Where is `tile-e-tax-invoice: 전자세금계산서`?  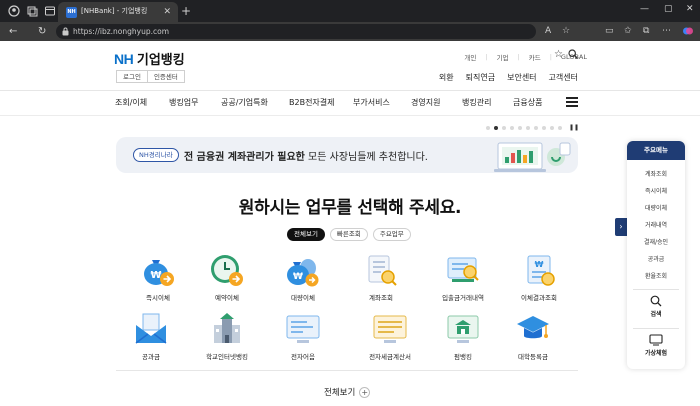
tile-e-tax-invoice: 전자세금계산서 is located at coordinates (390, 336).